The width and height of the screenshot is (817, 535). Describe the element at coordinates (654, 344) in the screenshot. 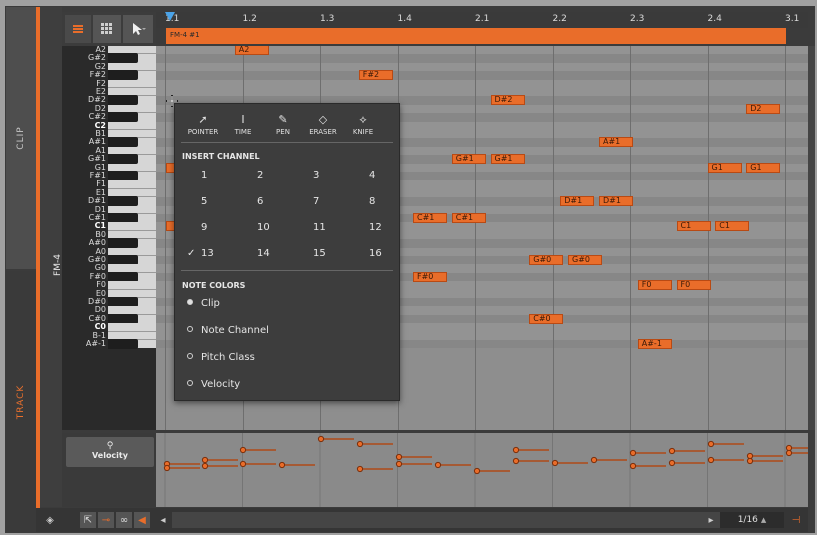

I see `note-block: A#-1` at that location.